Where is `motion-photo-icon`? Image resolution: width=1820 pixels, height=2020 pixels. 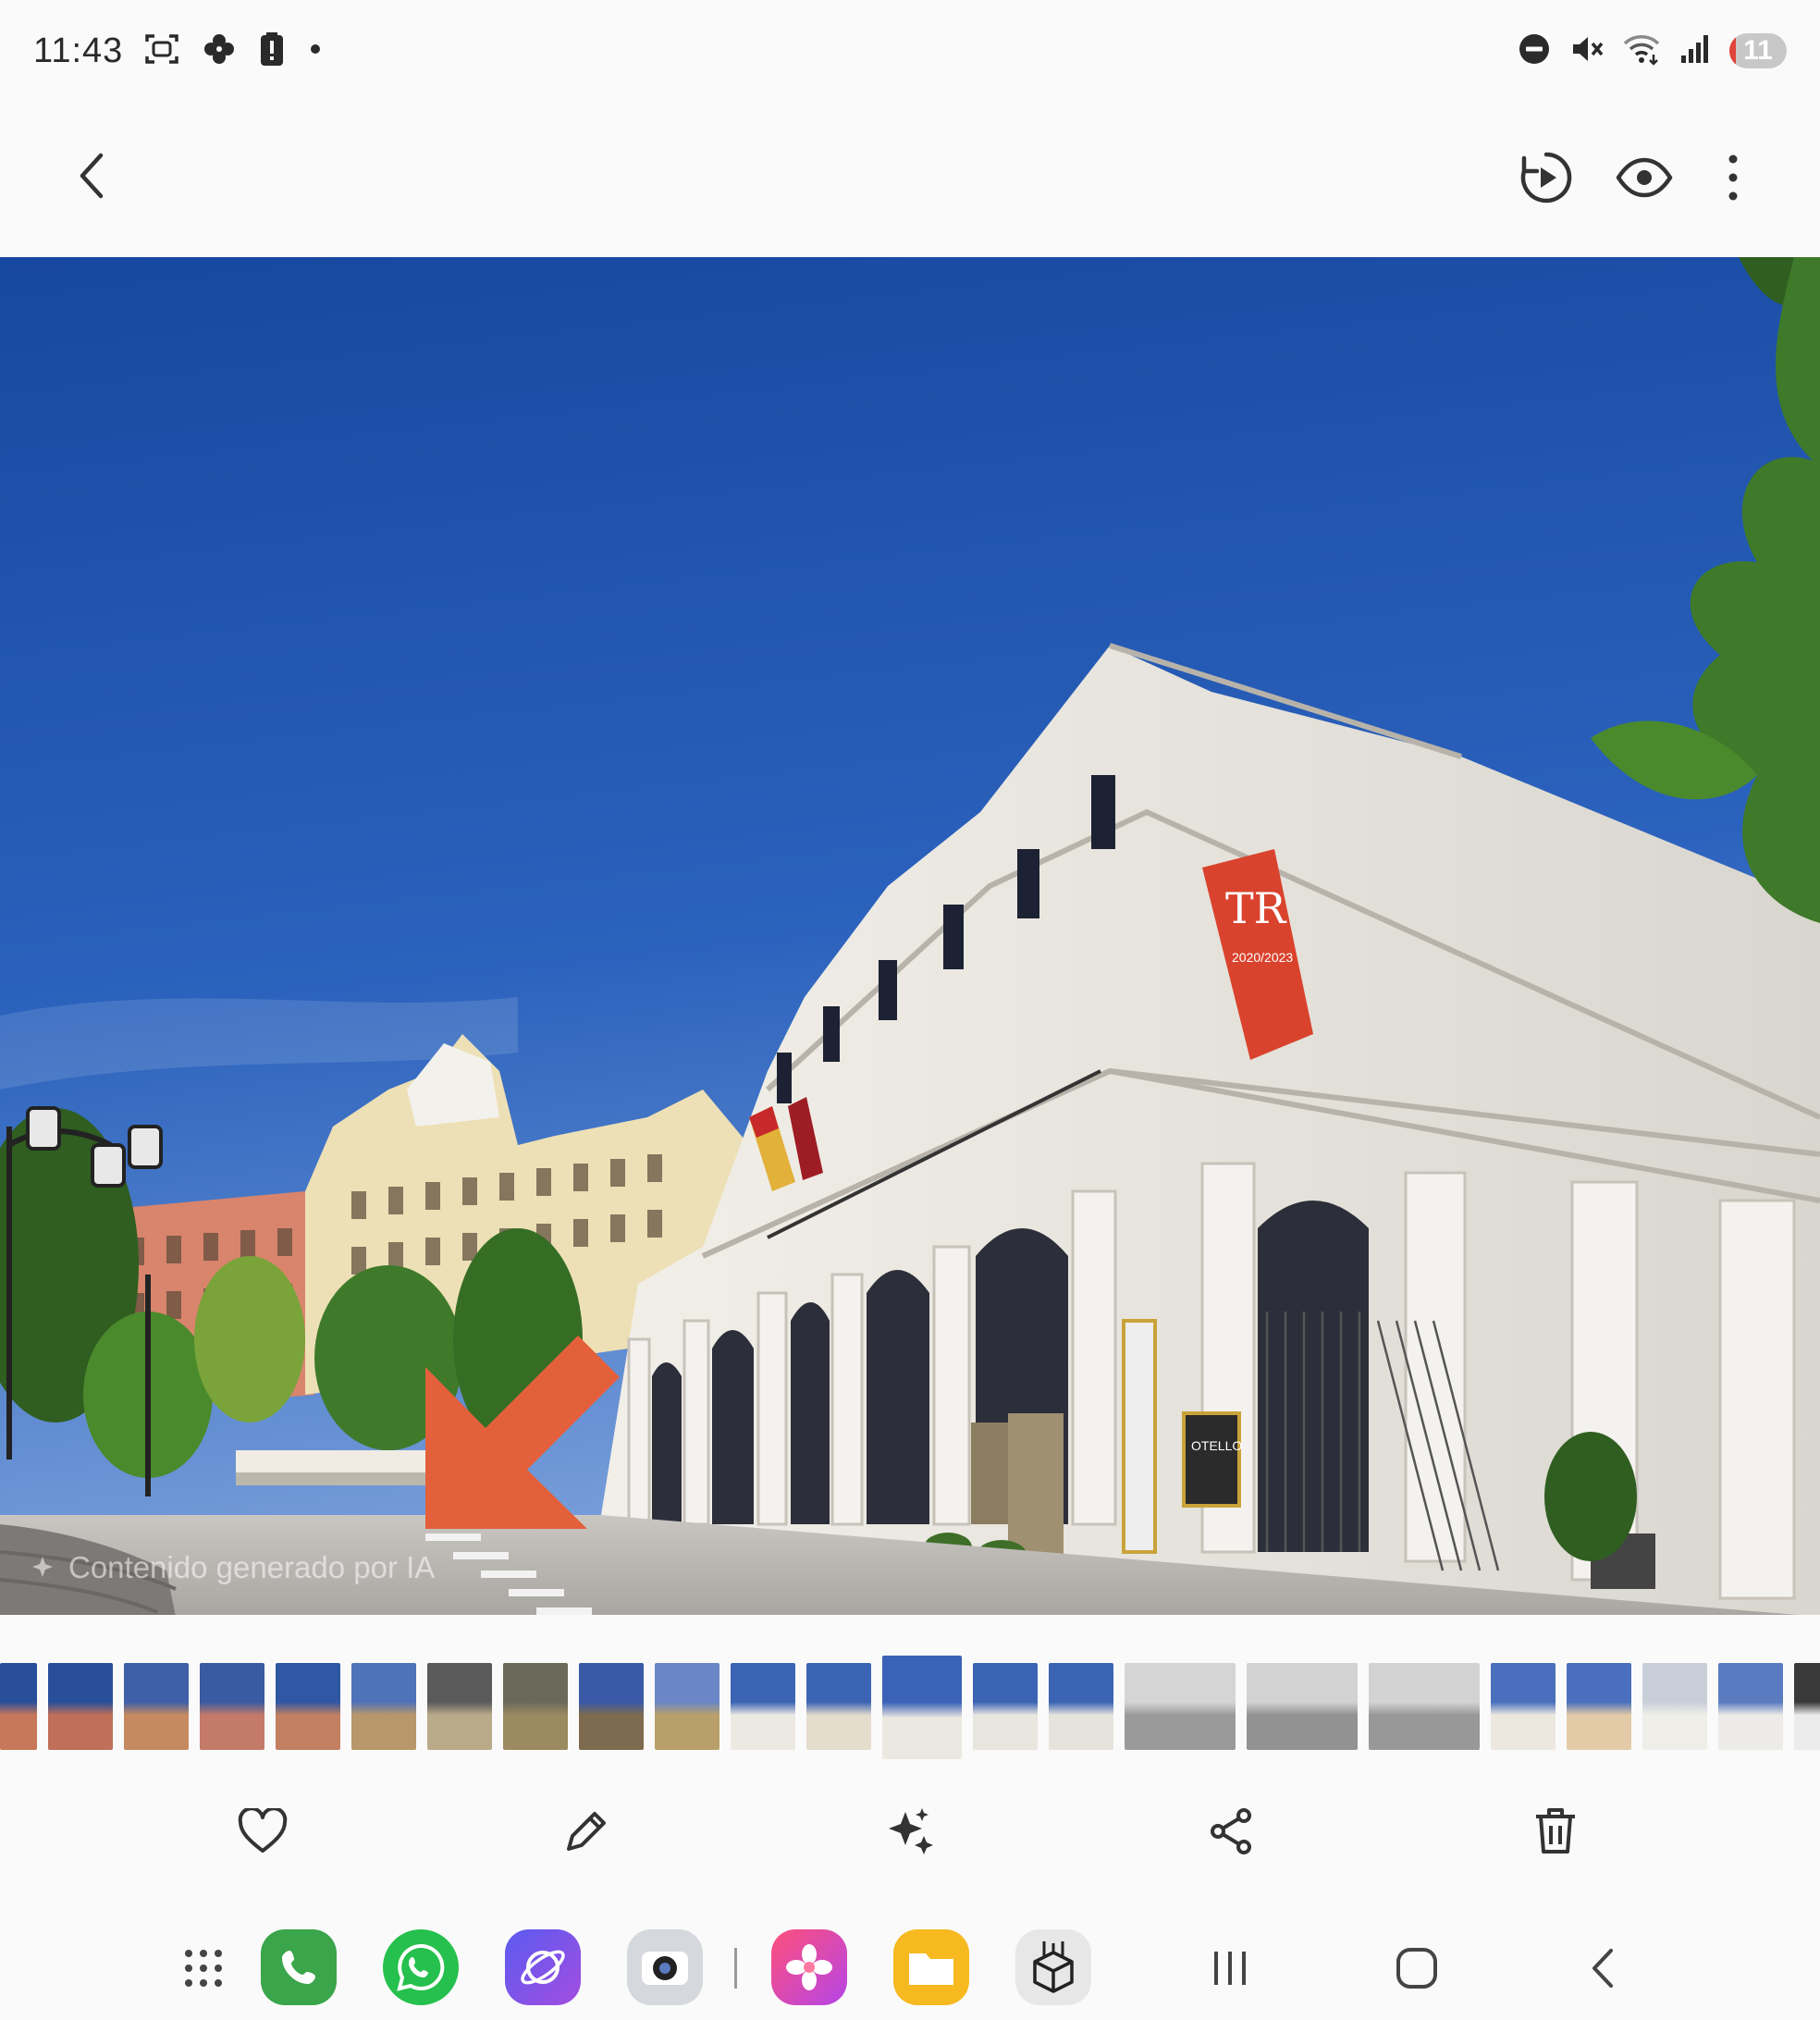
motion-photo-icon is located at coordinates (1546, 178).